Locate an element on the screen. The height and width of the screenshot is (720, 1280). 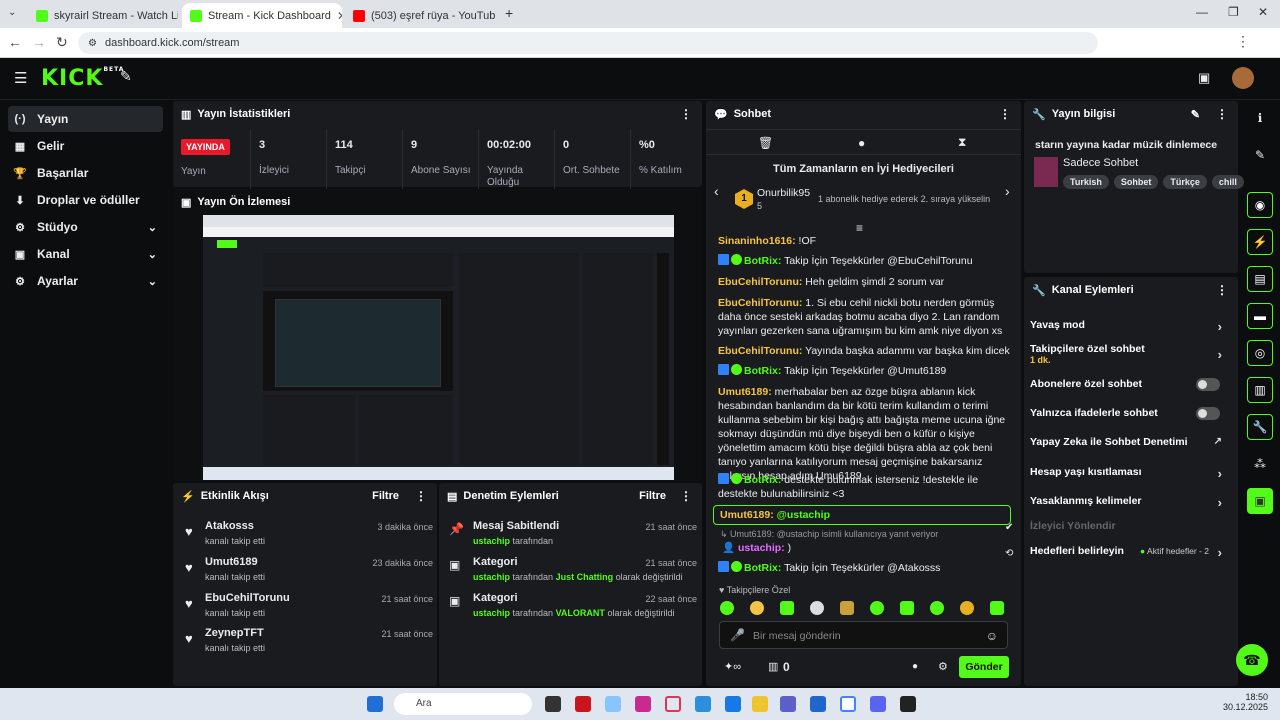
close-tab-icon: ✕ is located at coordinates (339, 16).